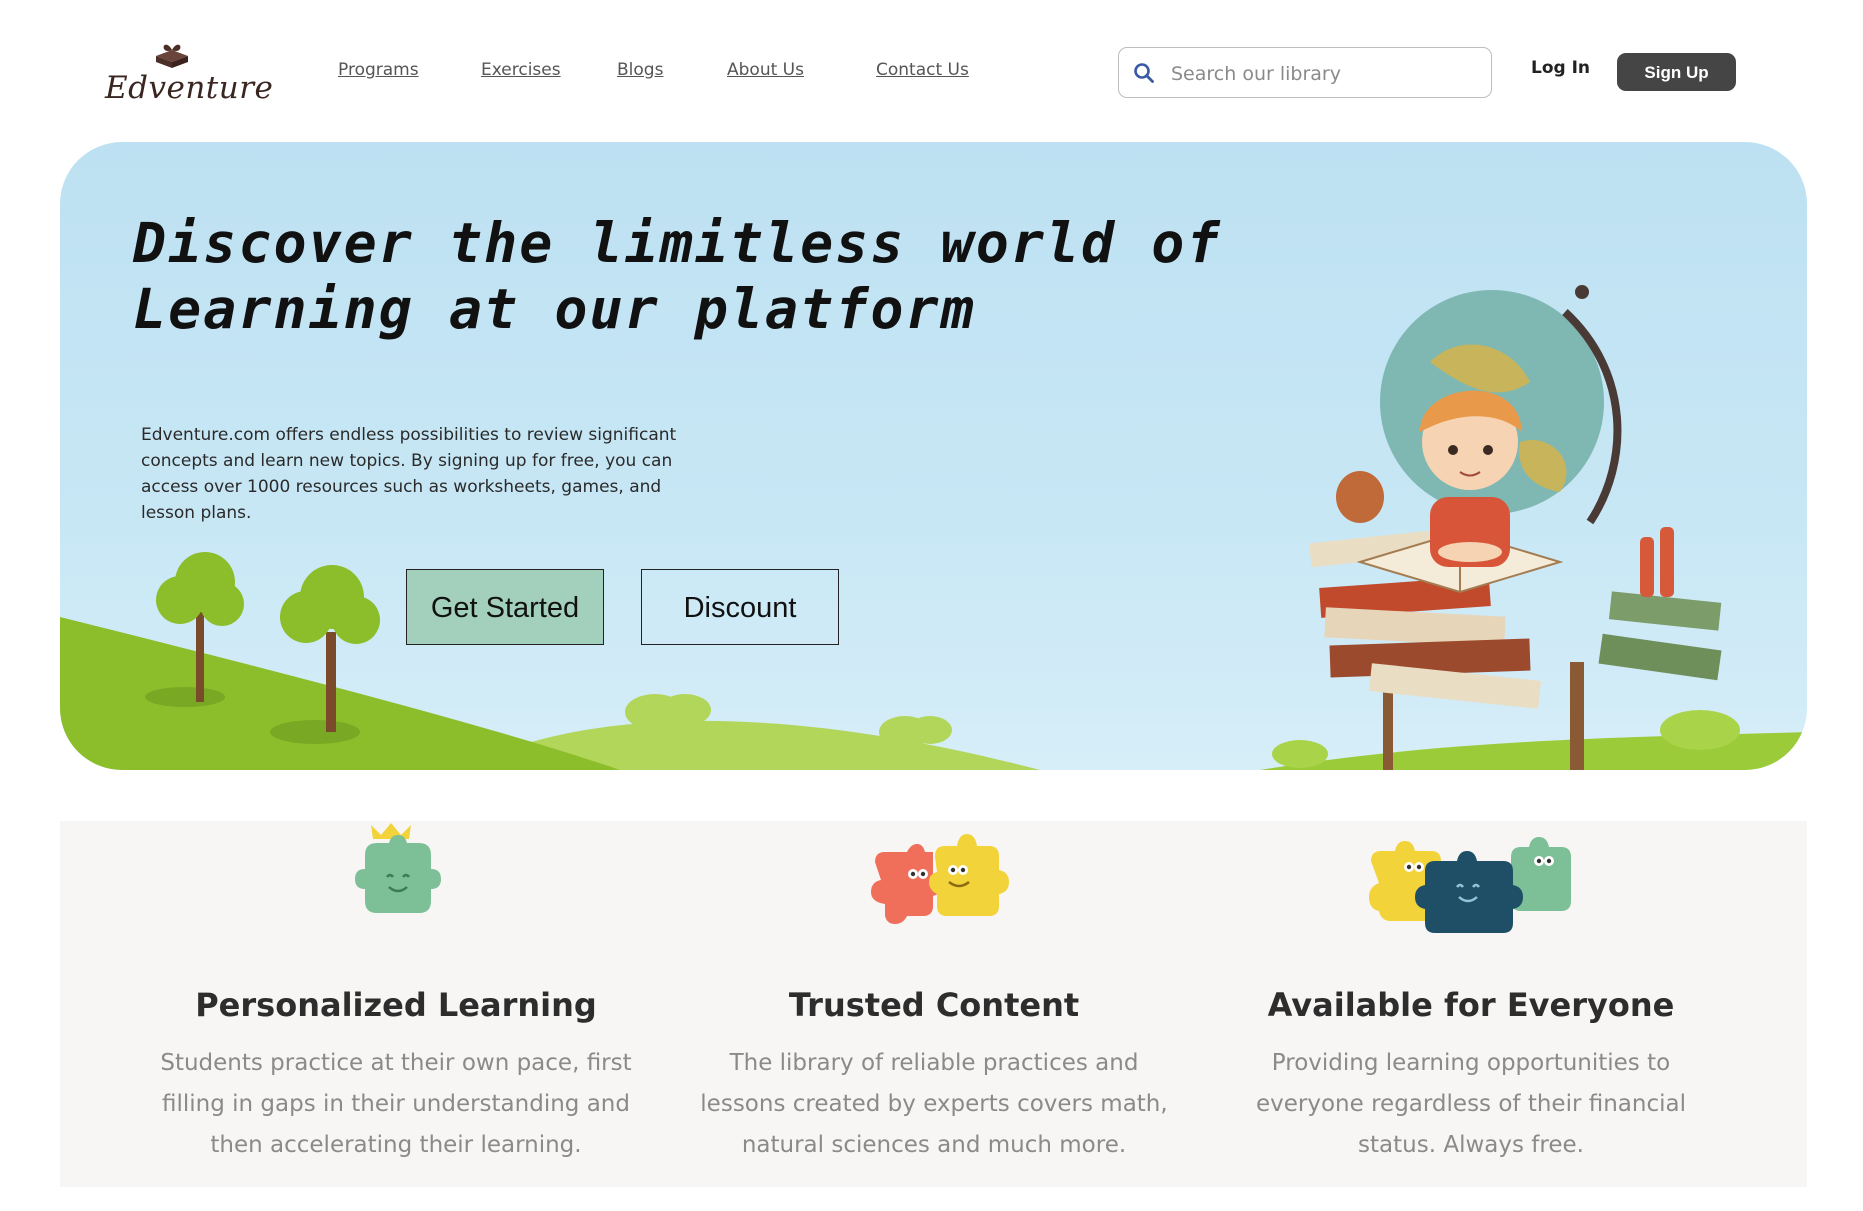 The height and width of the screenshot is (1211, 1863). What do you see at coordinates (1515, 527) in the screenshot?
I see `child-reading-illustration` at bounding box center [1515, 527].